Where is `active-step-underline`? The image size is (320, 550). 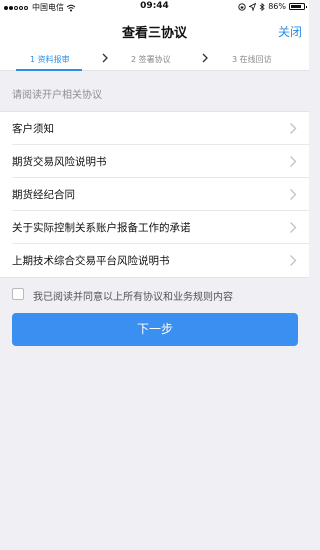 active-step-underline is located at coordinates (49, 70).